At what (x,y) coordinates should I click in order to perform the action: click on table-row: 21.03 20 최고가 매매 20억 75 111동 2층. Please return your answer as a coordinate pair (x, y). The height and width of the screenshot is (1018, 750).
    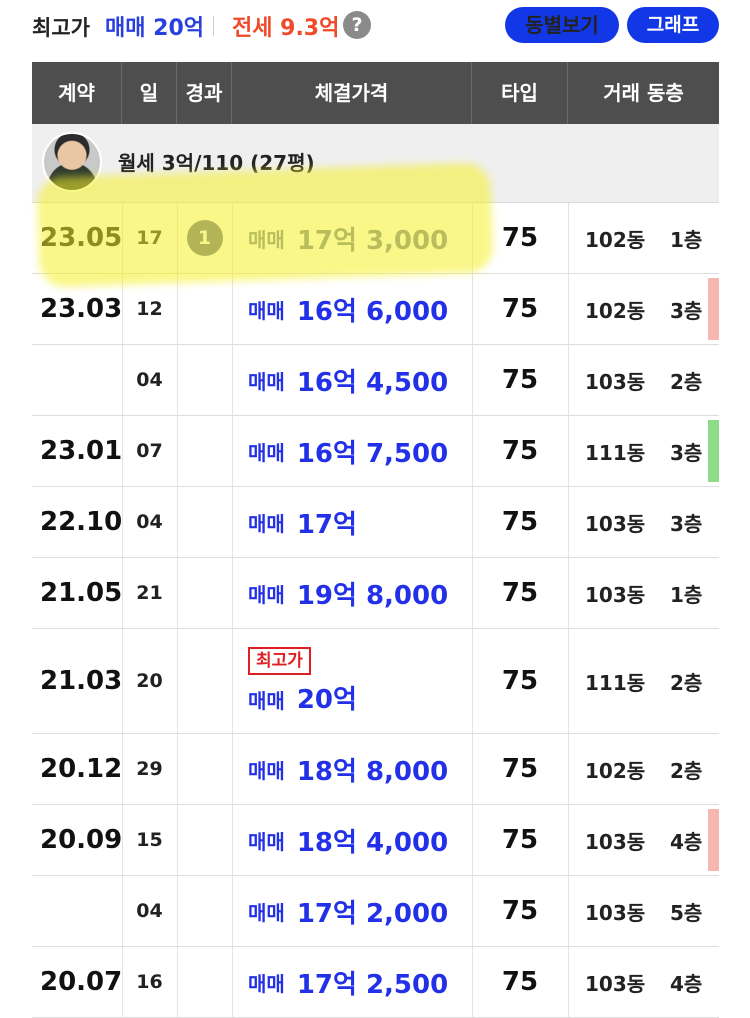
    Looking at the image, I should click on (375, 681).